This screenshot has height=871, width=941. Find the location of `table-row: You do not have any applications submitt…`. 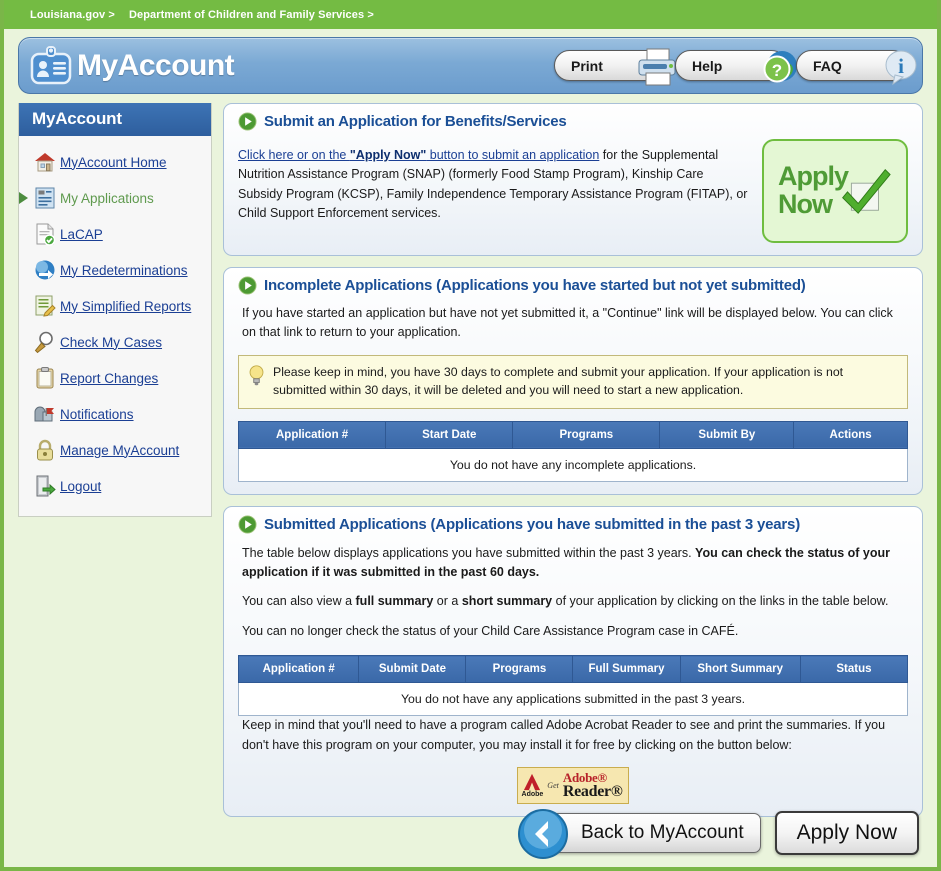

table-row: You do not have any applications submitt… is located at coordinates (573, 699).